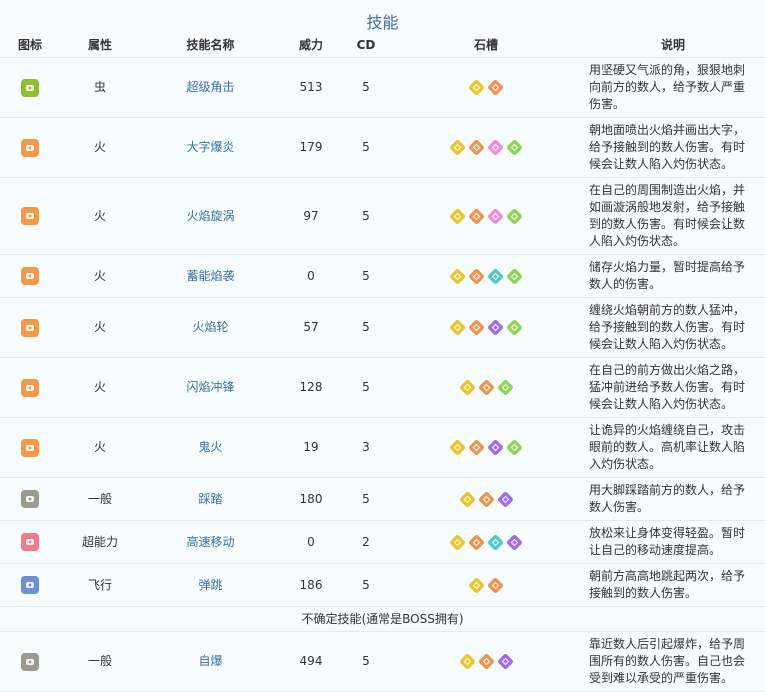  I want to click on skill-cd: 3, so click(366, 447).